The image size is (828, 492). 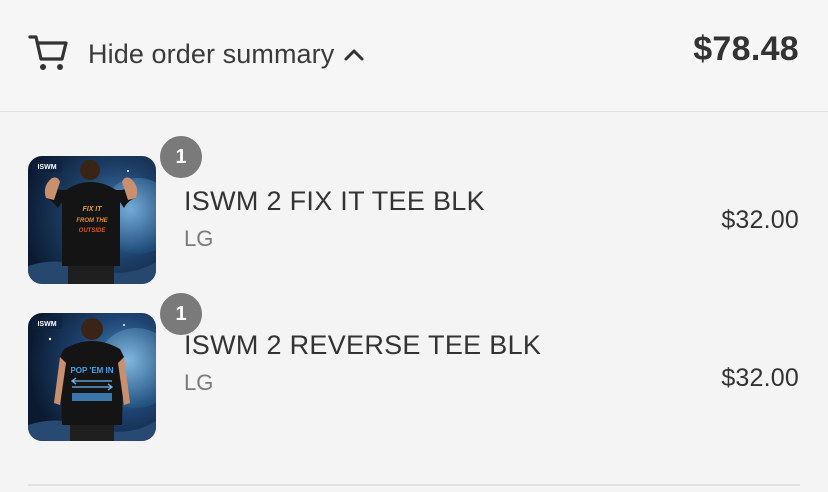 I want to click on quantity-badge: 1, so click(x=181, y=157).